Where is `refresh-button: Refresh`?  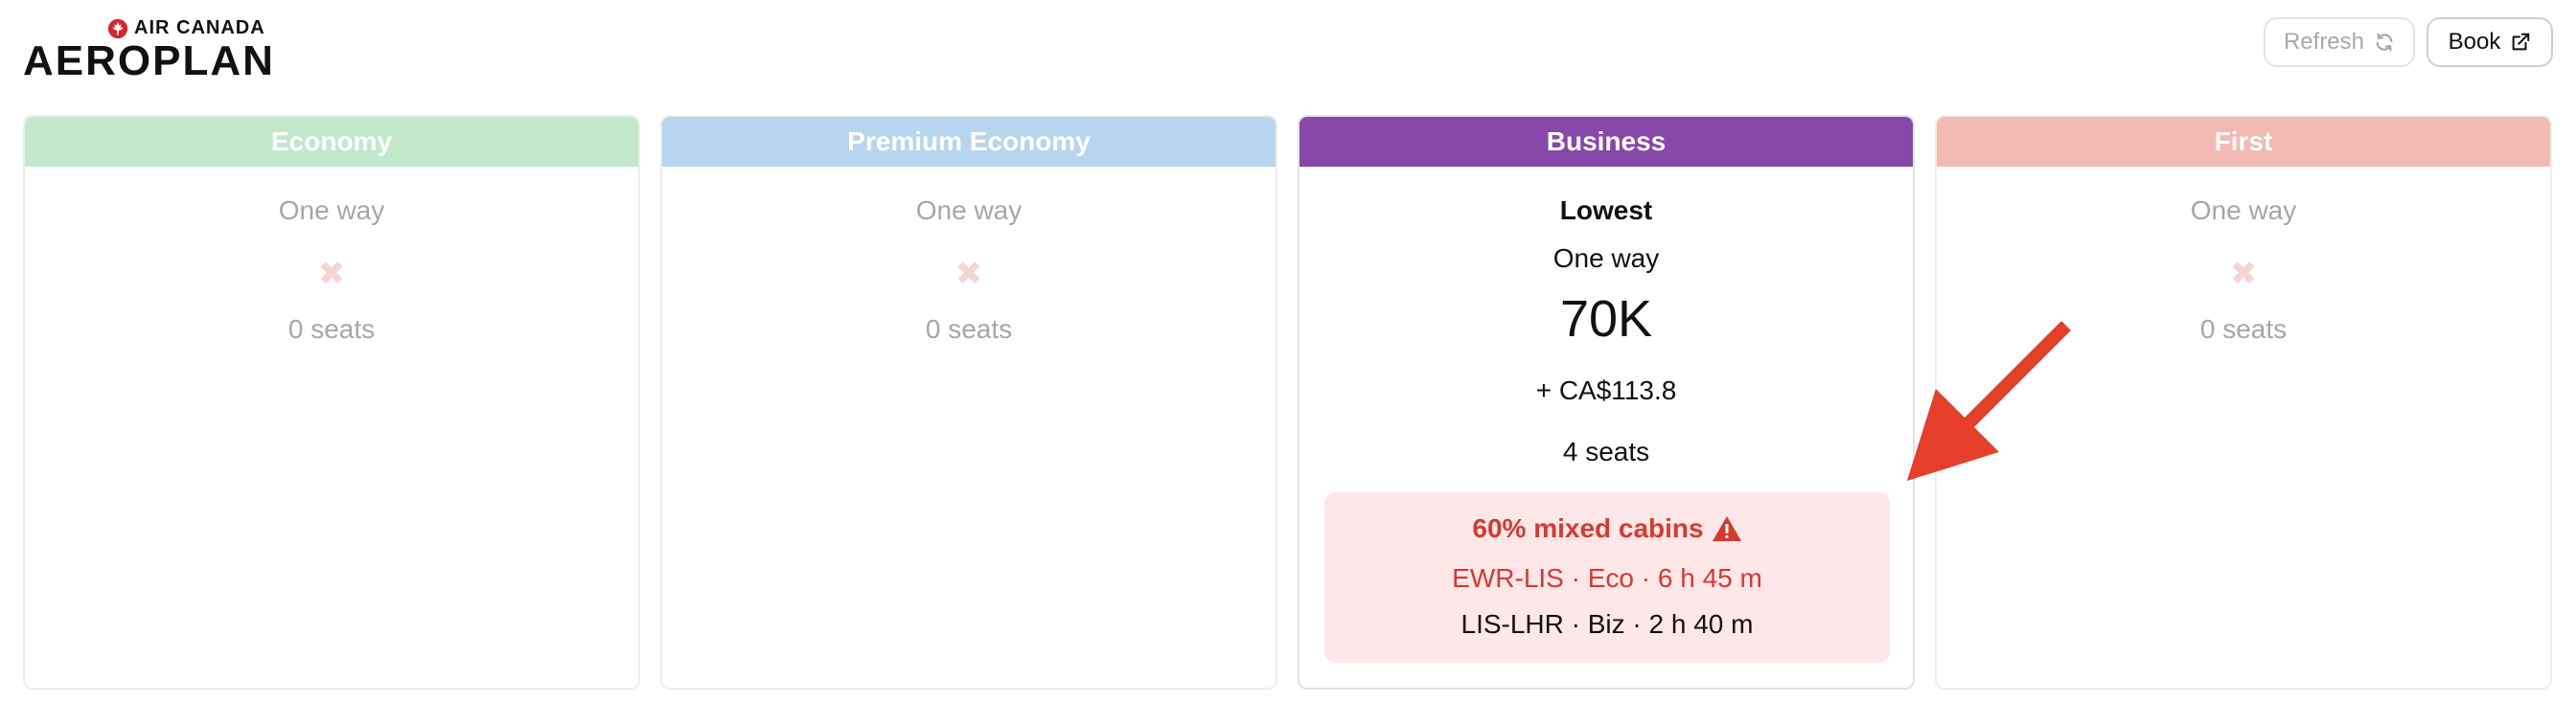 refresh-button: Refresh is located at coordinates (2340, 42).